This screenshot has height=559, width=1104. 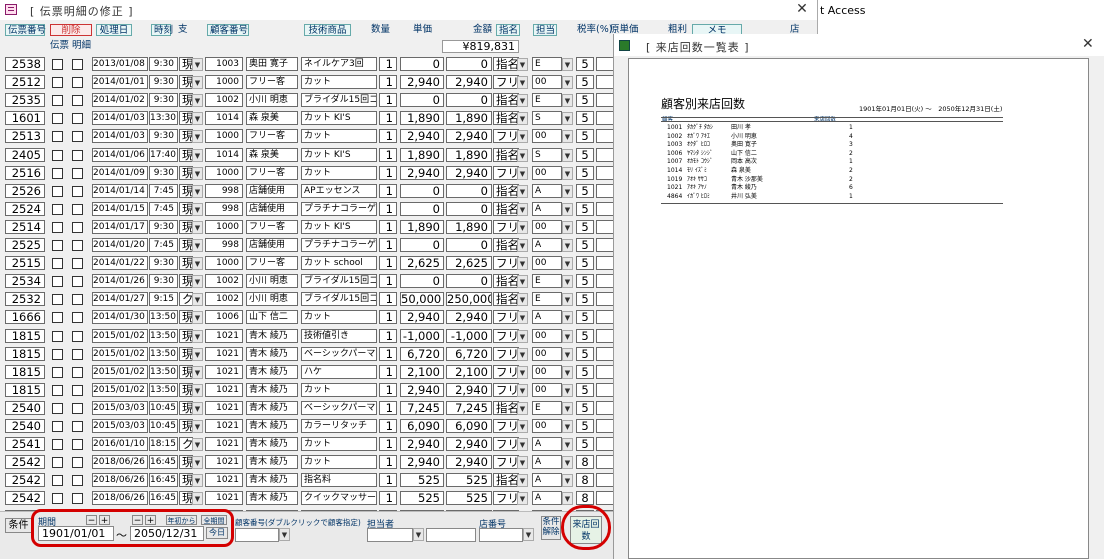 What do you see at coordinates (272, 82) in the screenshot?
I see `customer-name-cell: フリー客` at bounding box center [272, 82].